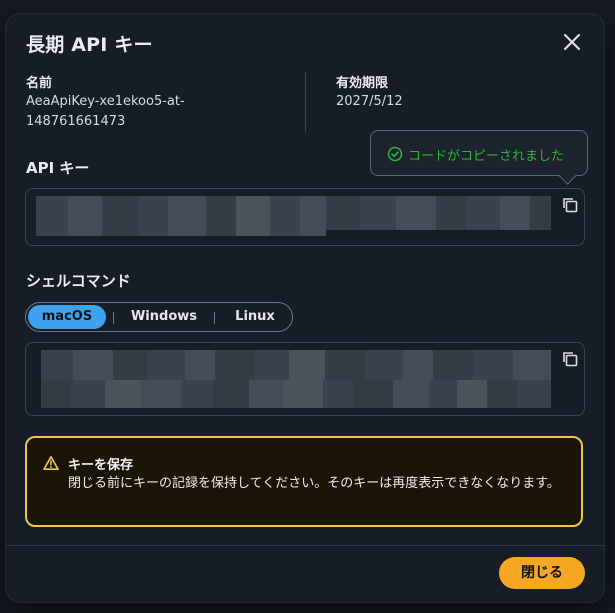 This screenshot has height=613, width=615. I want to click on copy-shell-command-button, so click(570, 359).